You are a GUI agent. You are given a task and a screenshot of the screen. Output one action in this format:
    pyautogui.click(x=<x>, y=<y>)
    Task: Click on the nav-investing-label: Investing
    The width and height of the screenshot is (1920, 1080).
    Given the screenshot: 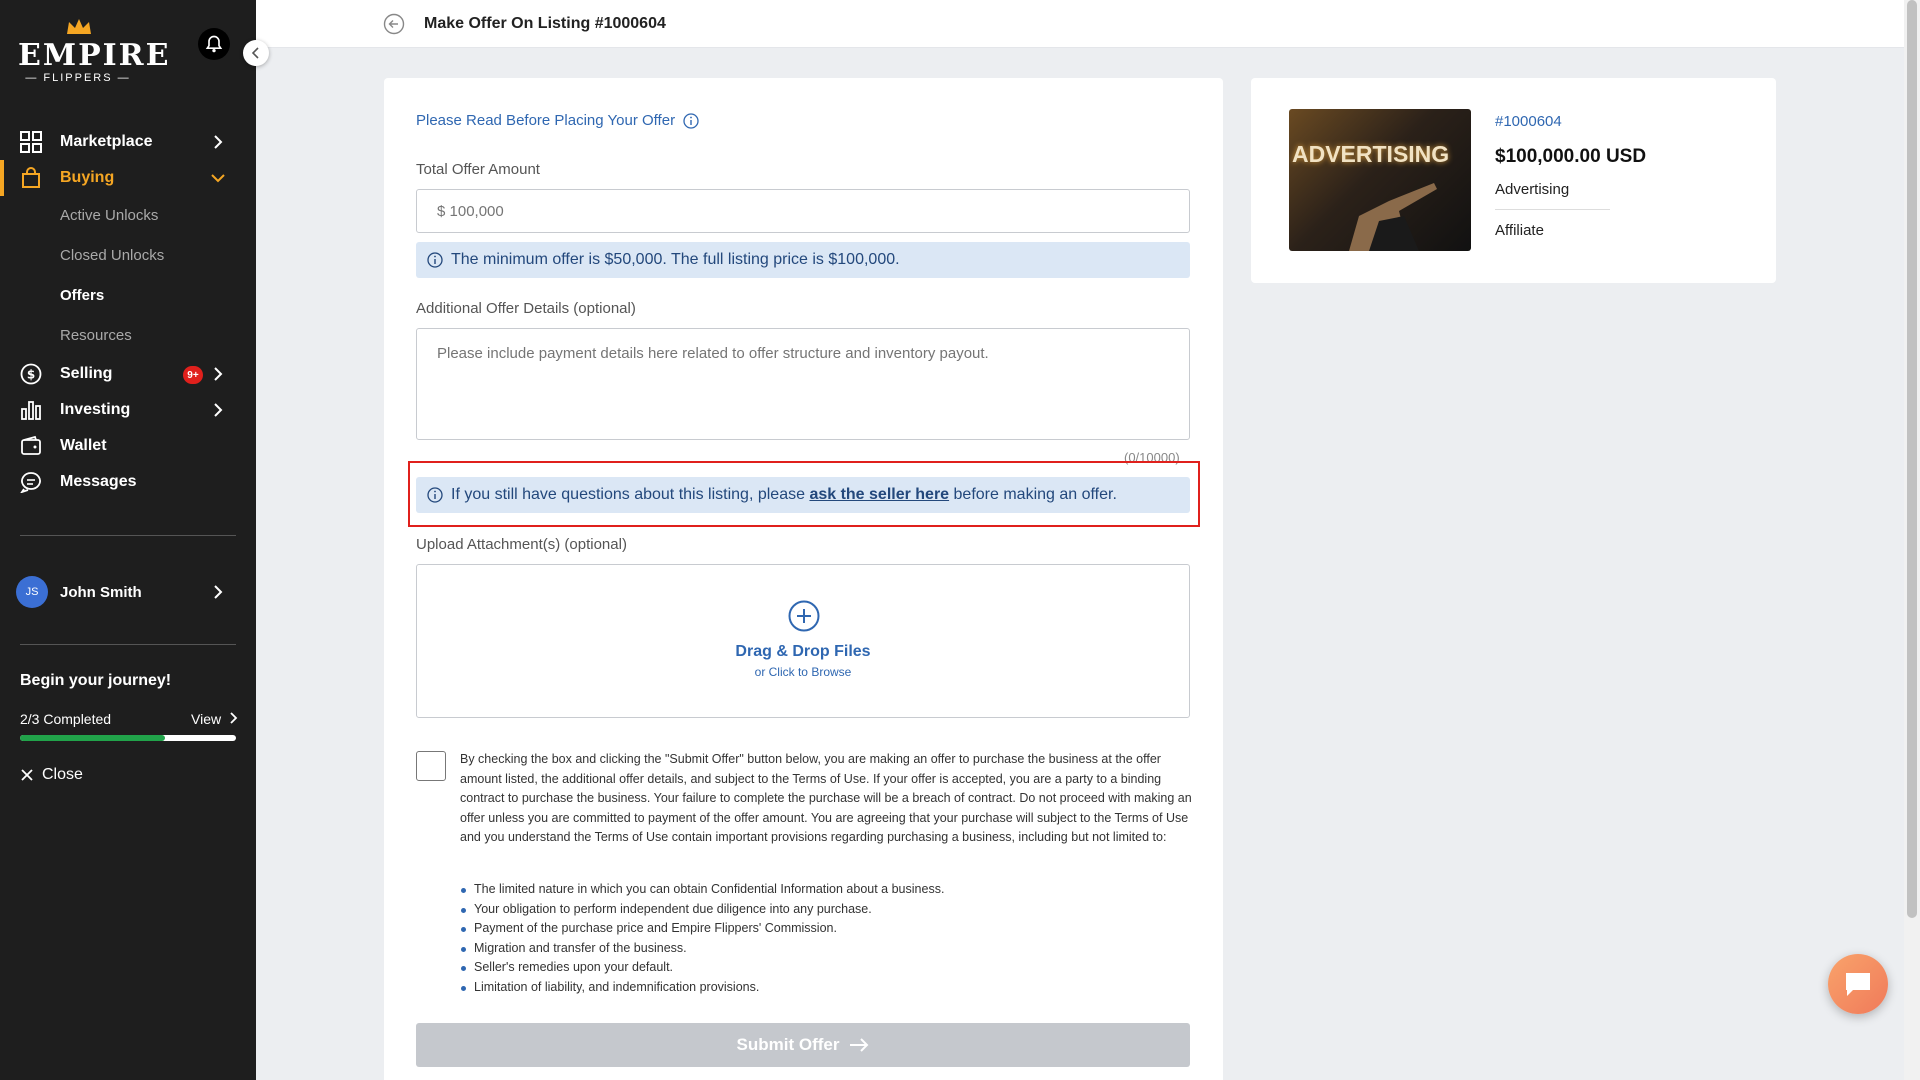 What is the action you would take?
    pyautogui.click(x=95, y=409)
    